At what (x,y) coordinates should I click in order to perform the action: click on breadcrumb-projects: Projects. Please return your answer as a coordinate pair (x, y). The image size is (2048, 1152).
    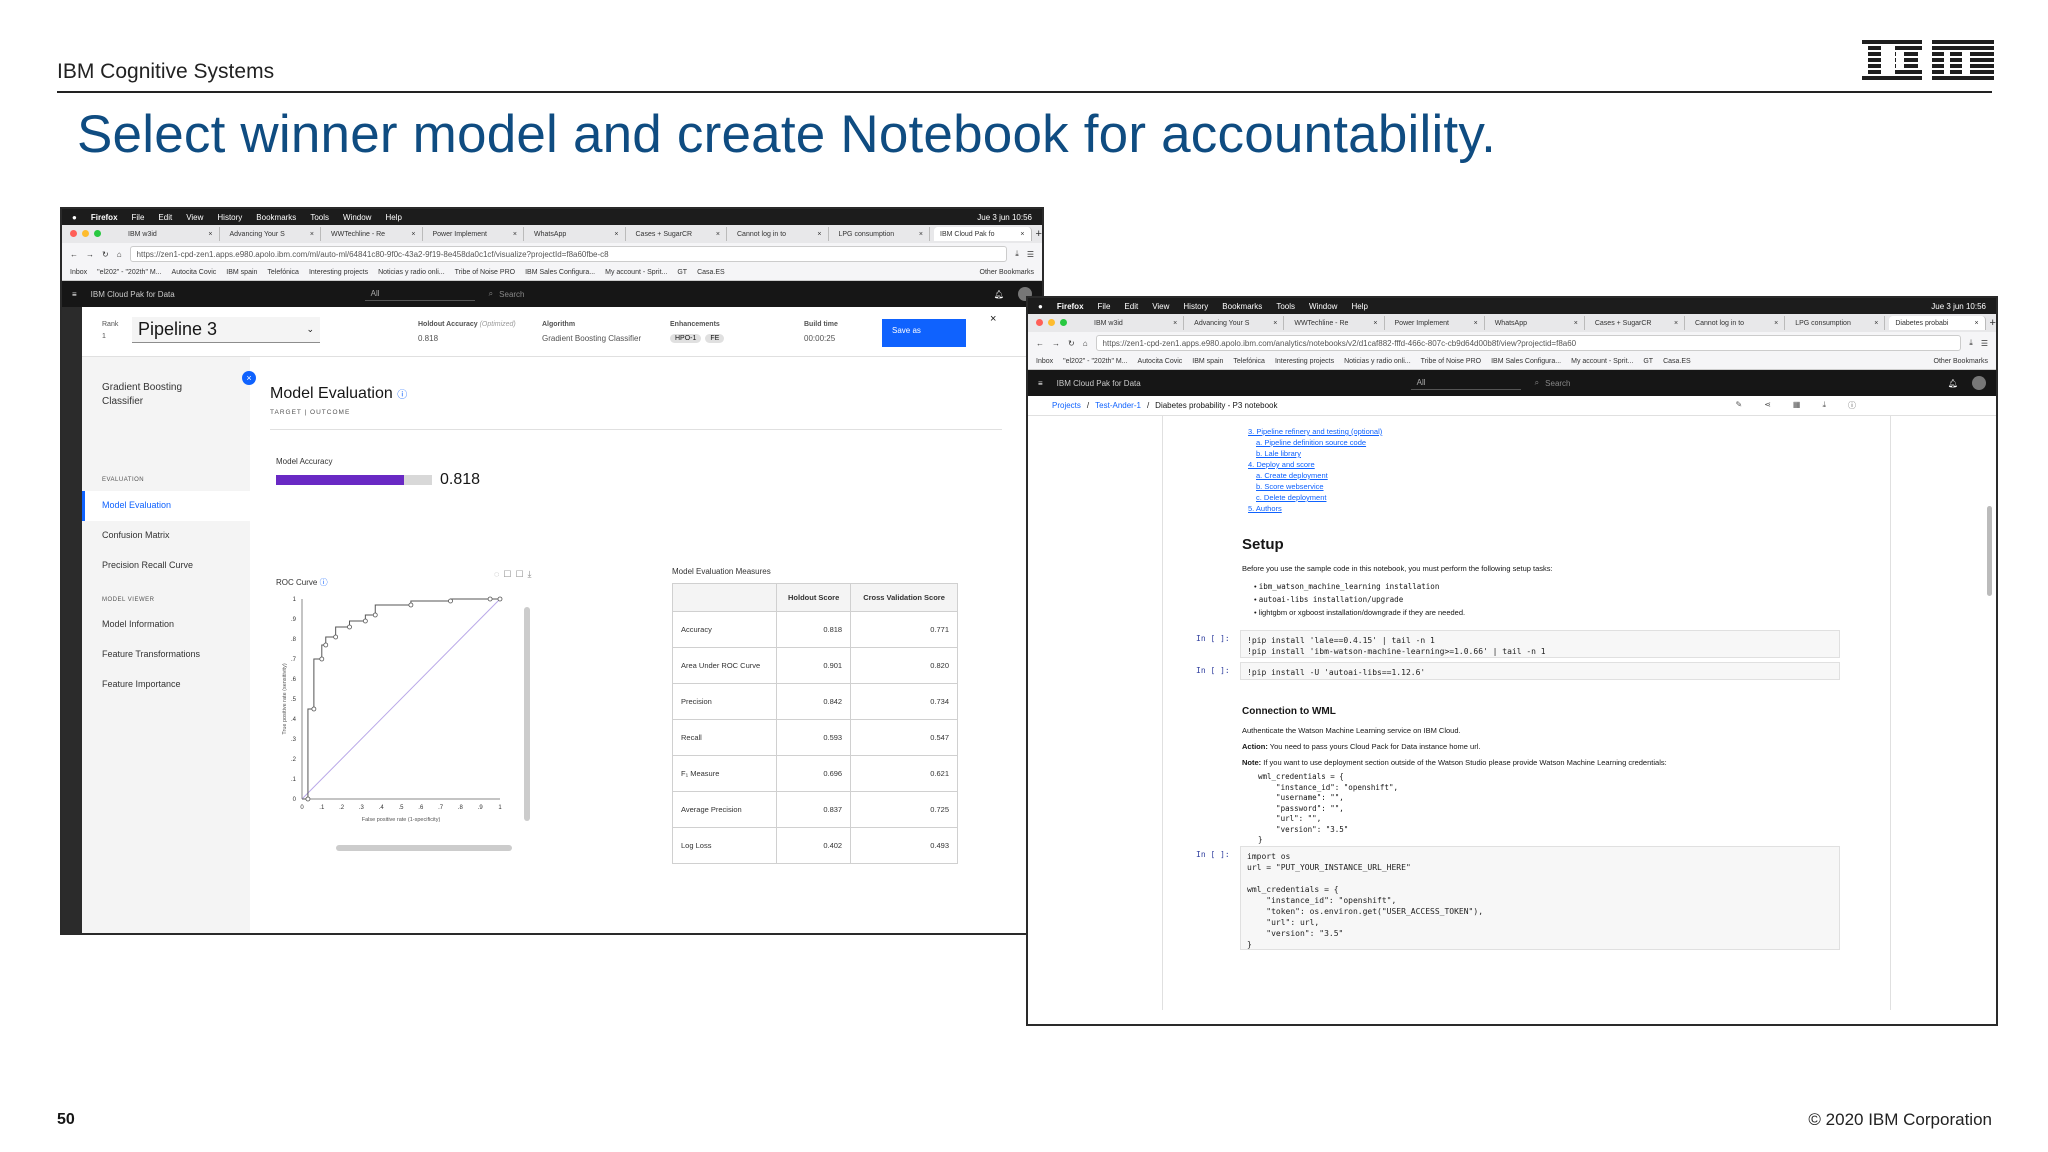
    Looking at the image, I should click on (1066, 405).